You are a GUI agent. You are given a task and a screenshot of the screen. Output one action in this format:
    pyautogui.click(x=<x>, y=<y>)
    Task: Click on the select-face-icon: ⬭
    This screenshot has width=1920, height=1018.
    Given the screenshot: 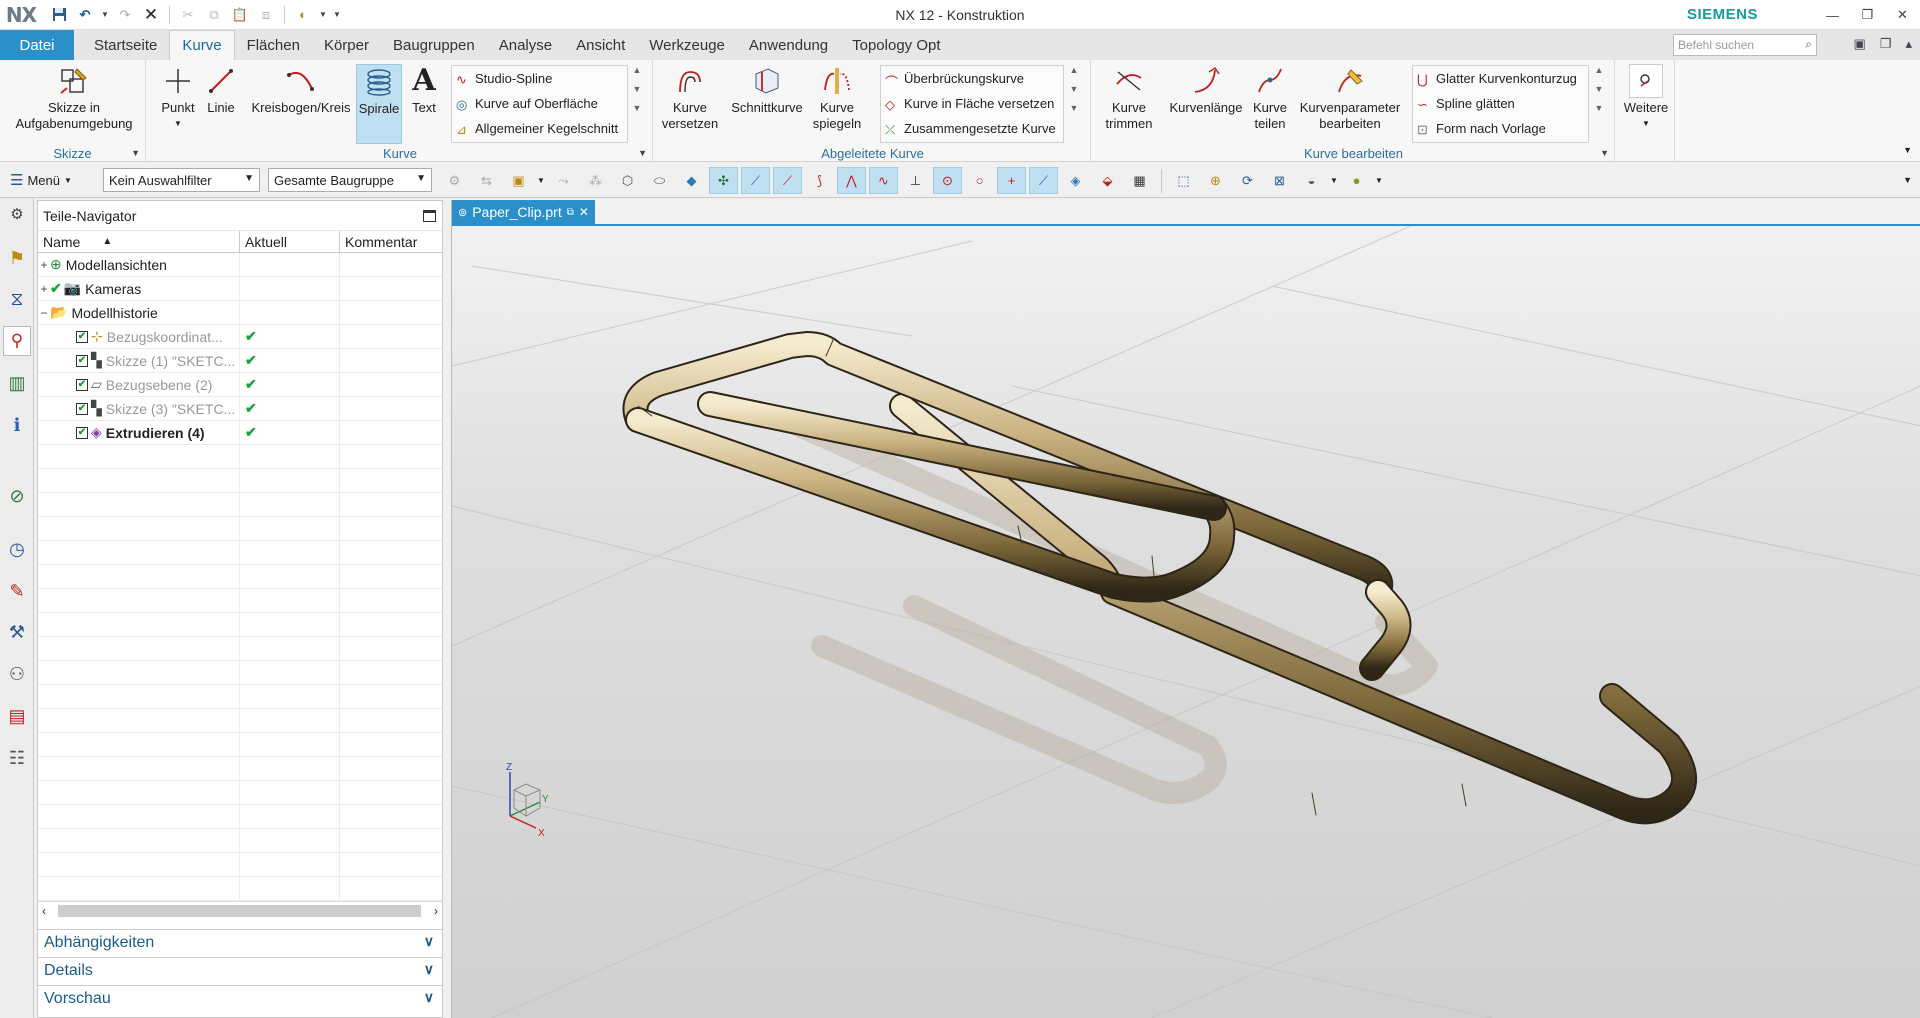 What is the action you would take?
    pyautogui.click(x=659, y=180)
    